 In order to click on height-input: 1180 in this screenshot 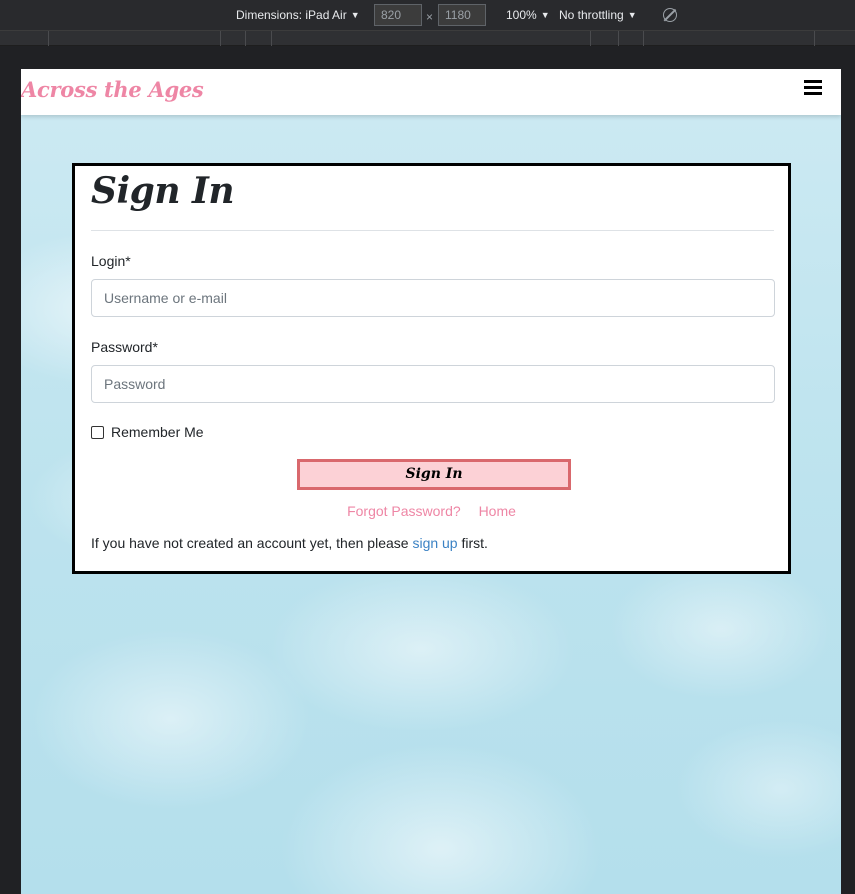, I will do `click(462, 15)`.